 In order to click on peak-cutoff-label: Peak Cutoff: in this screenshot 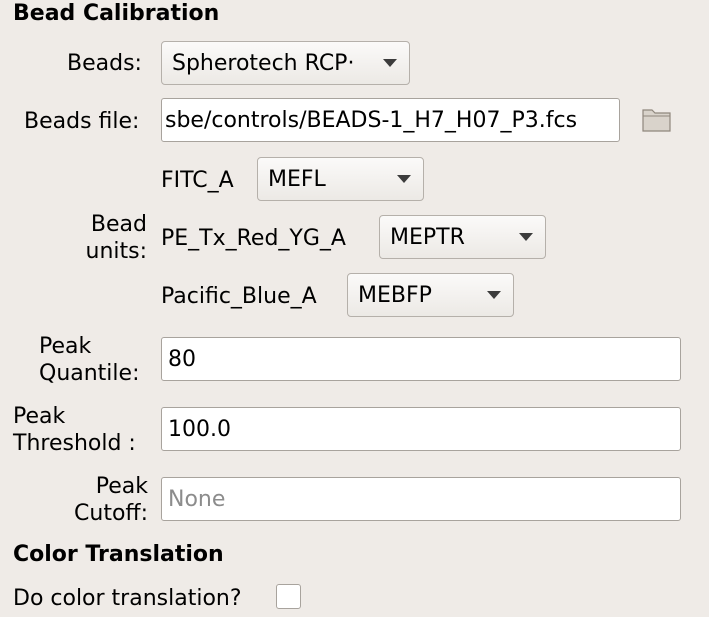, I will do `click(104, 500)`.